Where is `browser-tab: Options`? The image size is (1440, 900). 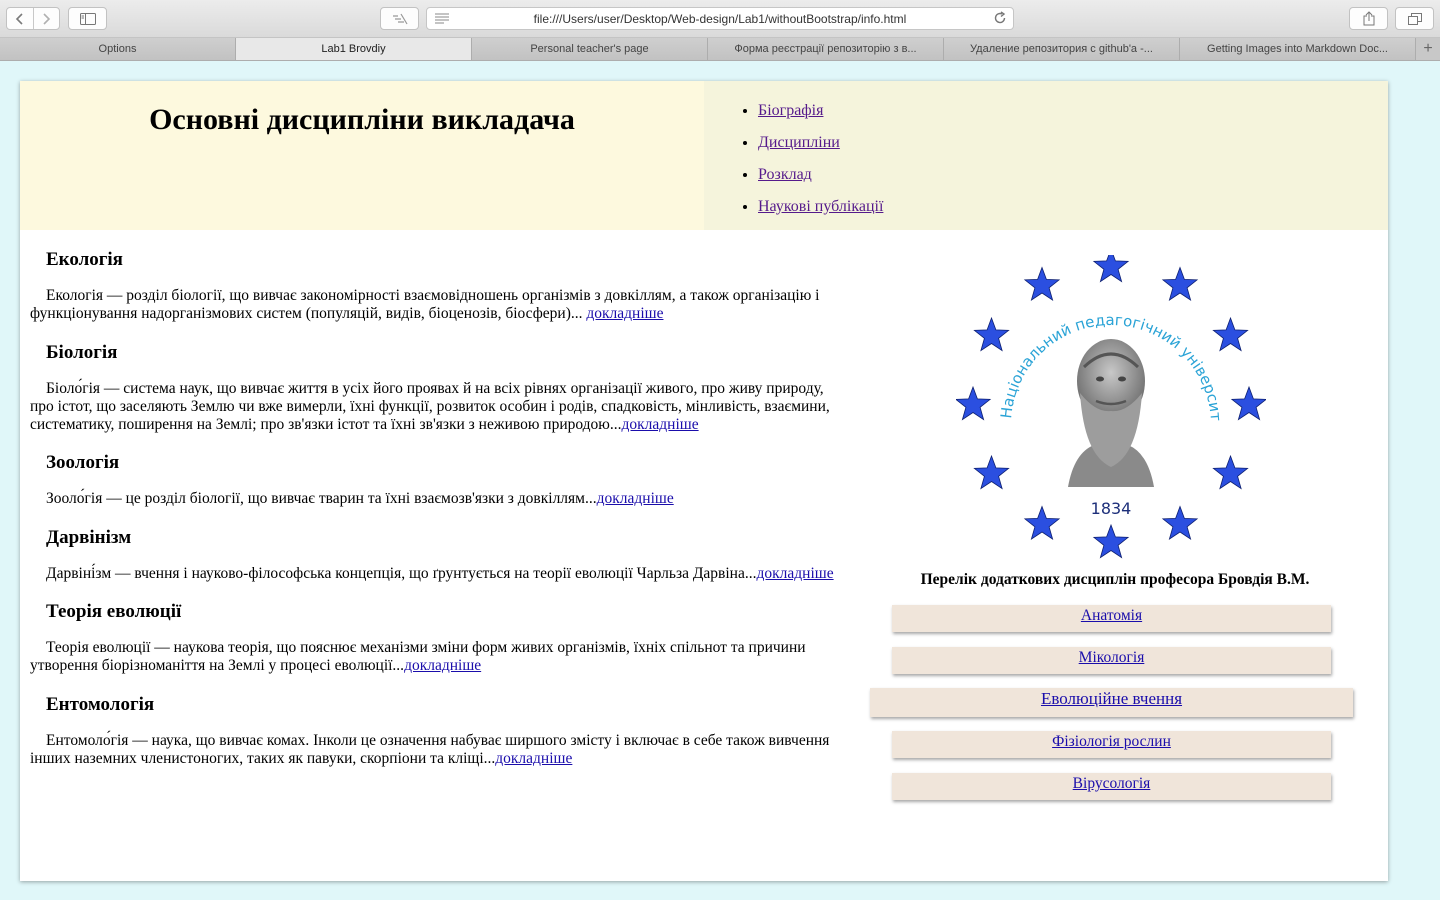 browser-tab: Options is located at coordinates (118, 49).